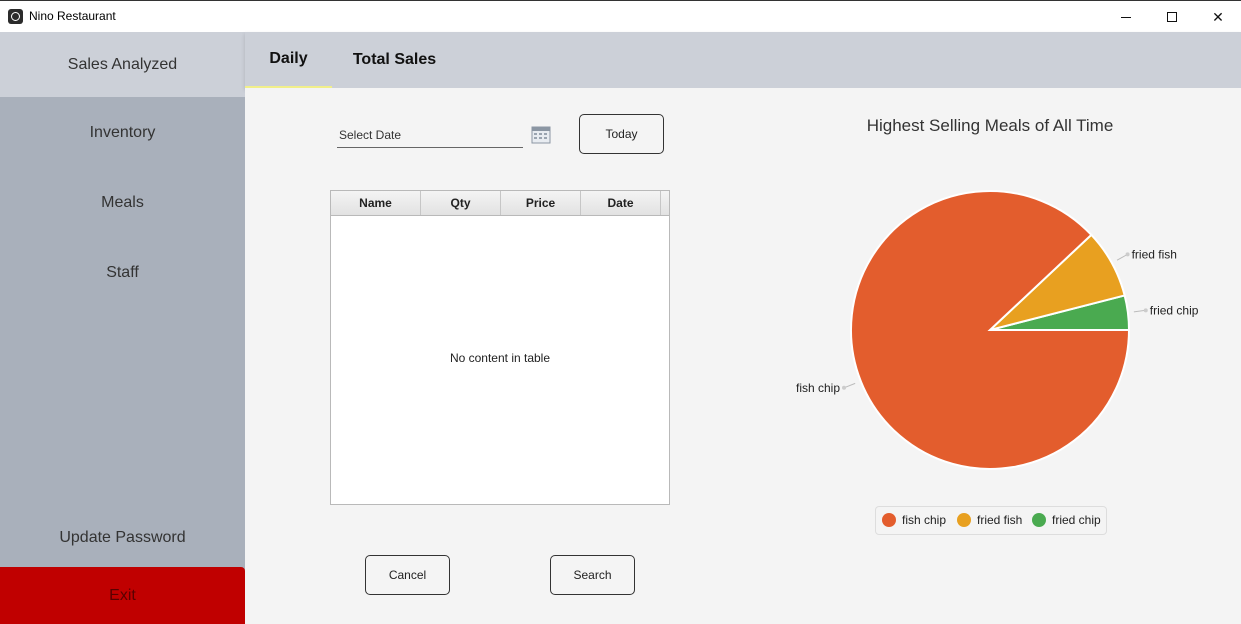 This screenshot has width=1241, height=624. Describe the element at coordinates (122, 64) in the screenshot. I see `sidebar-item-sales-analyzed: Sales Analyzed` at that location.